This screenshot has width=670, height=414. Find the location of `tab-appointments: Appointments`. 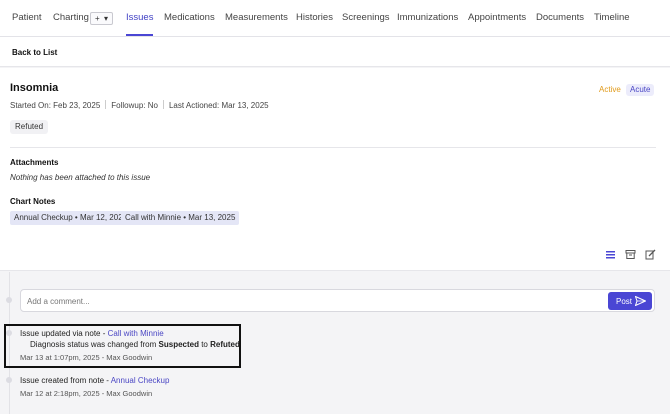

tab-appointments: Appointments is located at coordinates (497, 17).